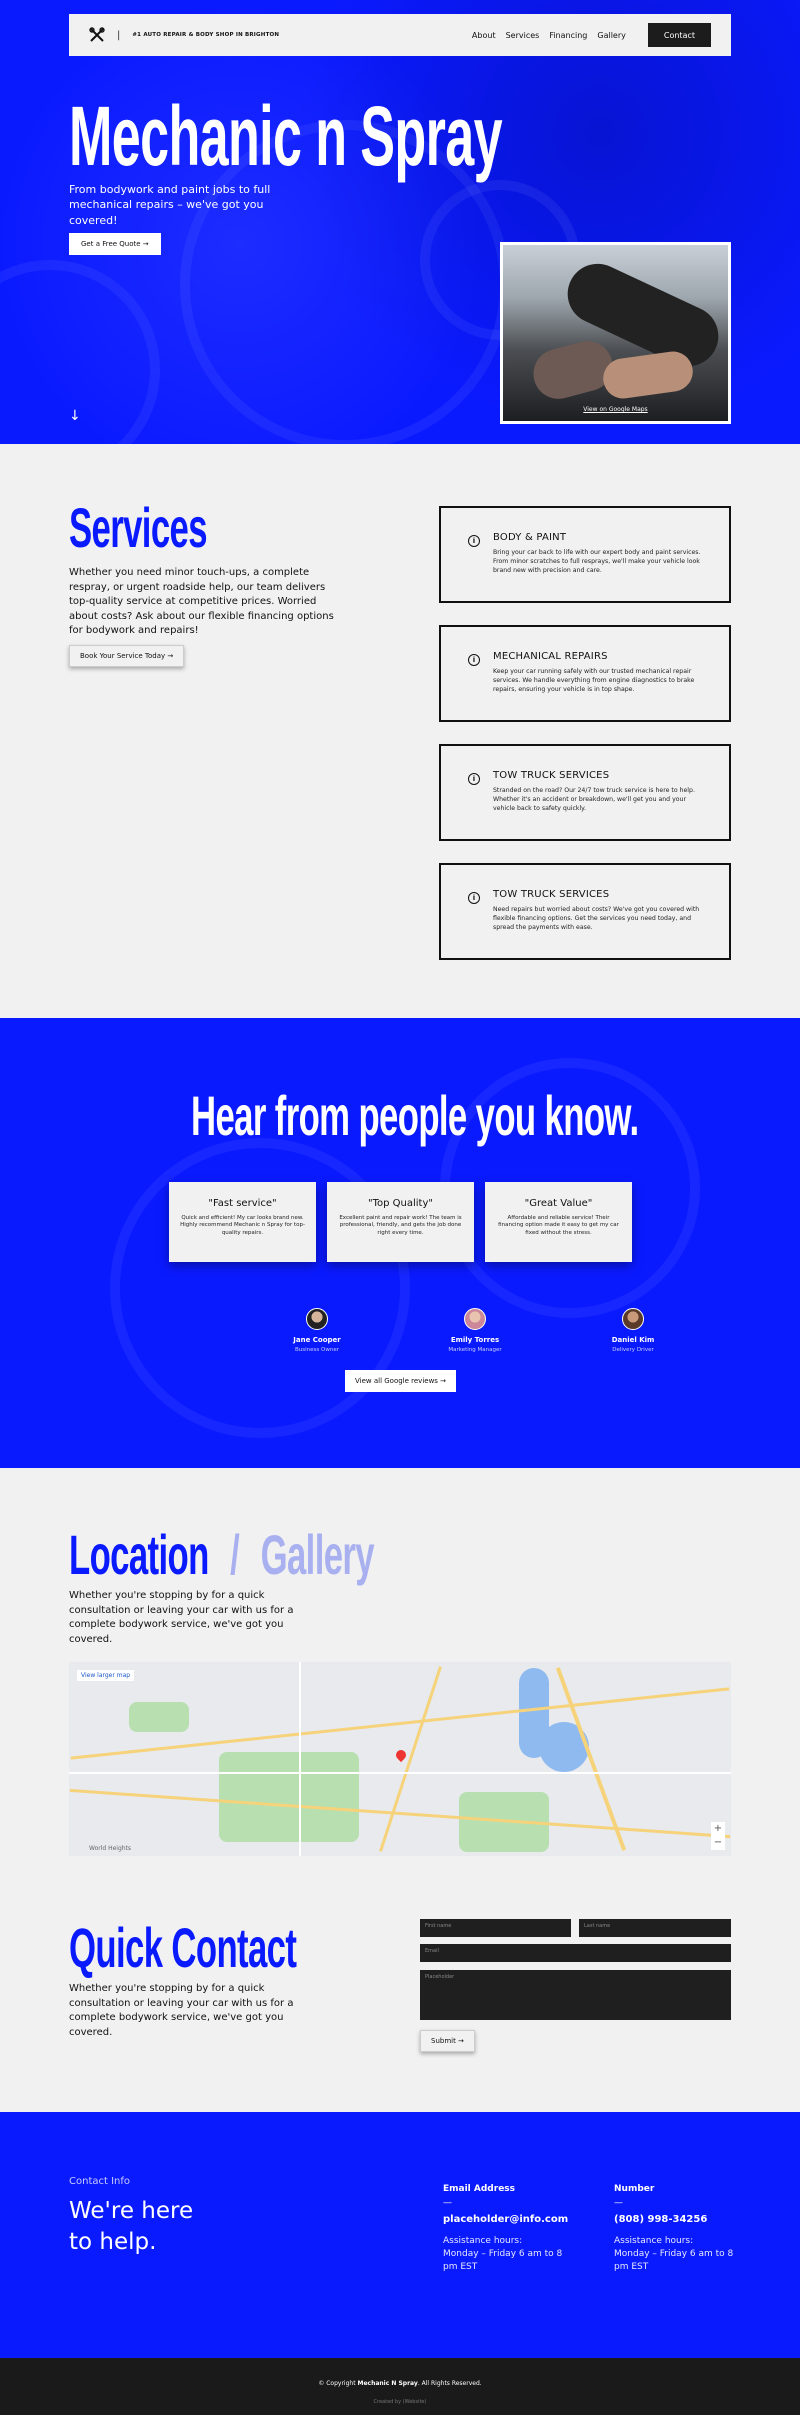 The image size is (800, 2415). Describe the element at coordinates (718, 1843) in the screenshot. I see `zoom-out-button: −` at that location.